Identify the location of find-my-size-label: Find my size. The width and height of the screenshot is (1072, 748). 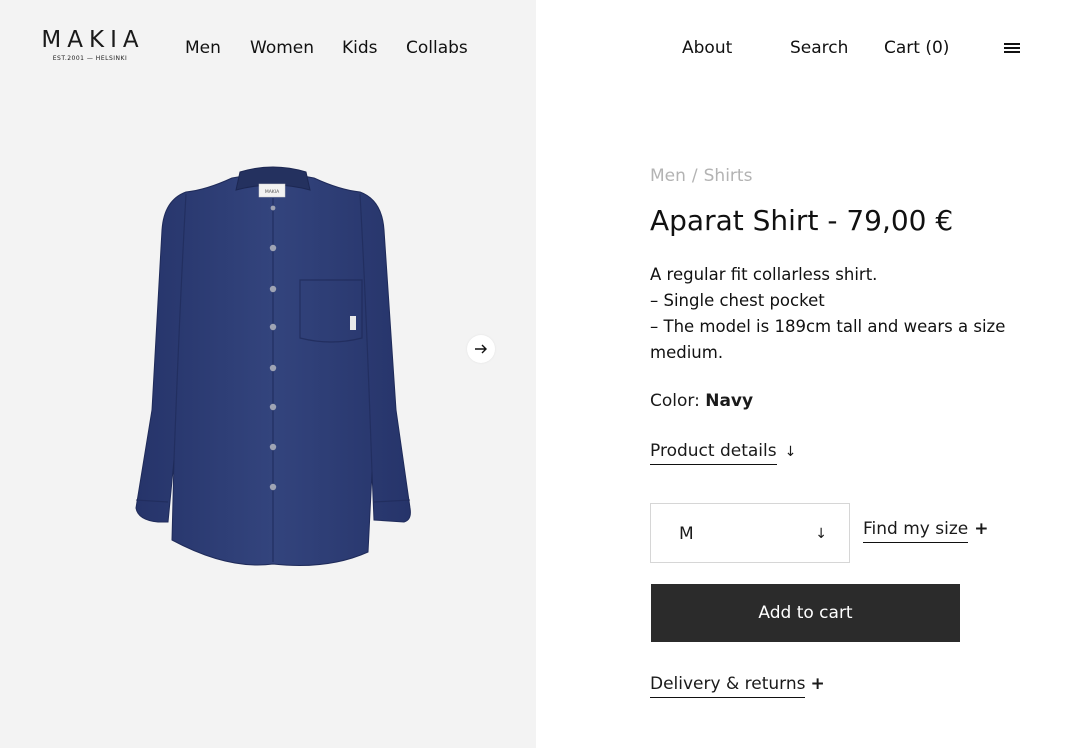
(916, 531).